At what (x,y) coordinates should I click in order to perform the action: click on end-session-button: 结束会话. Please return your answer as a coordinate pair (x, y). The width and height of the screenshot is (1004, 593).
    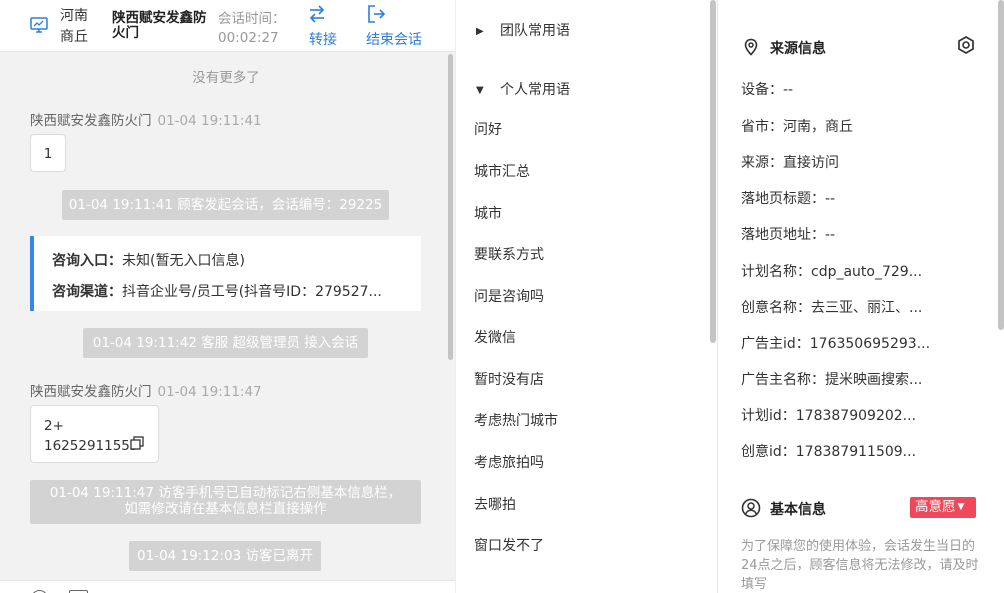
    Looking at the image, I should click on (399, 26).